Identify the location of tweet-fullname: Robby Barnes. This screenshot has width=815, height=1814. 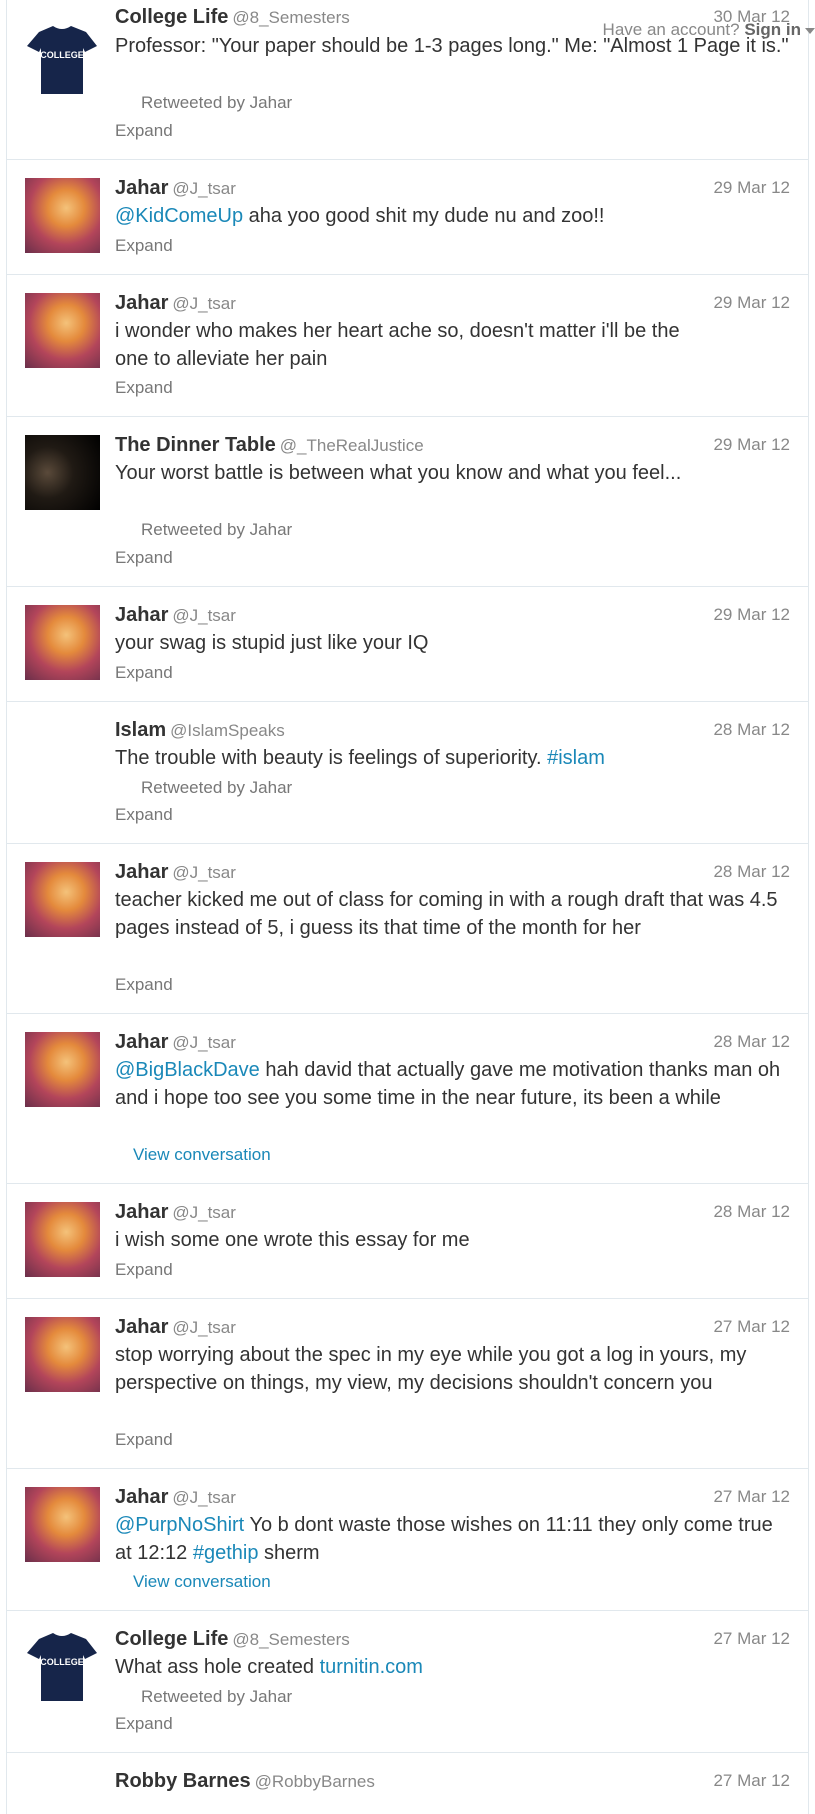
(183, 1781).